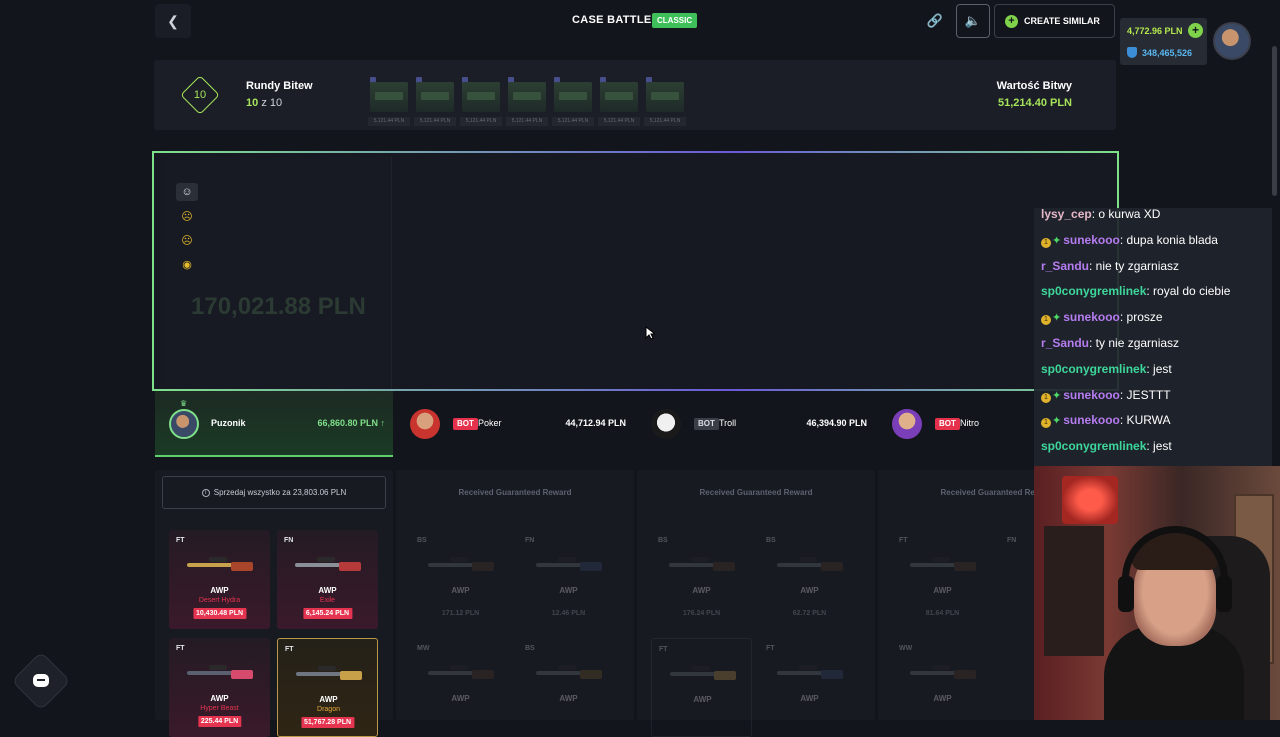 The image size is (1280, 737). Describe the element at coordinates (1153, 421) in the screenshot. I see `chat-message: 1 ✦ sunekooo: KURWA` at that location.